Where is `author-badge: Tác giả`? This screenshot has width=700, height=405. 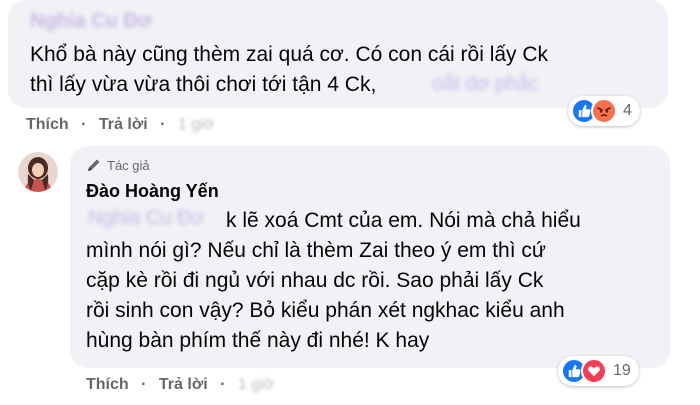 author-badge: Tác giả is located at coordinates (118, 165).